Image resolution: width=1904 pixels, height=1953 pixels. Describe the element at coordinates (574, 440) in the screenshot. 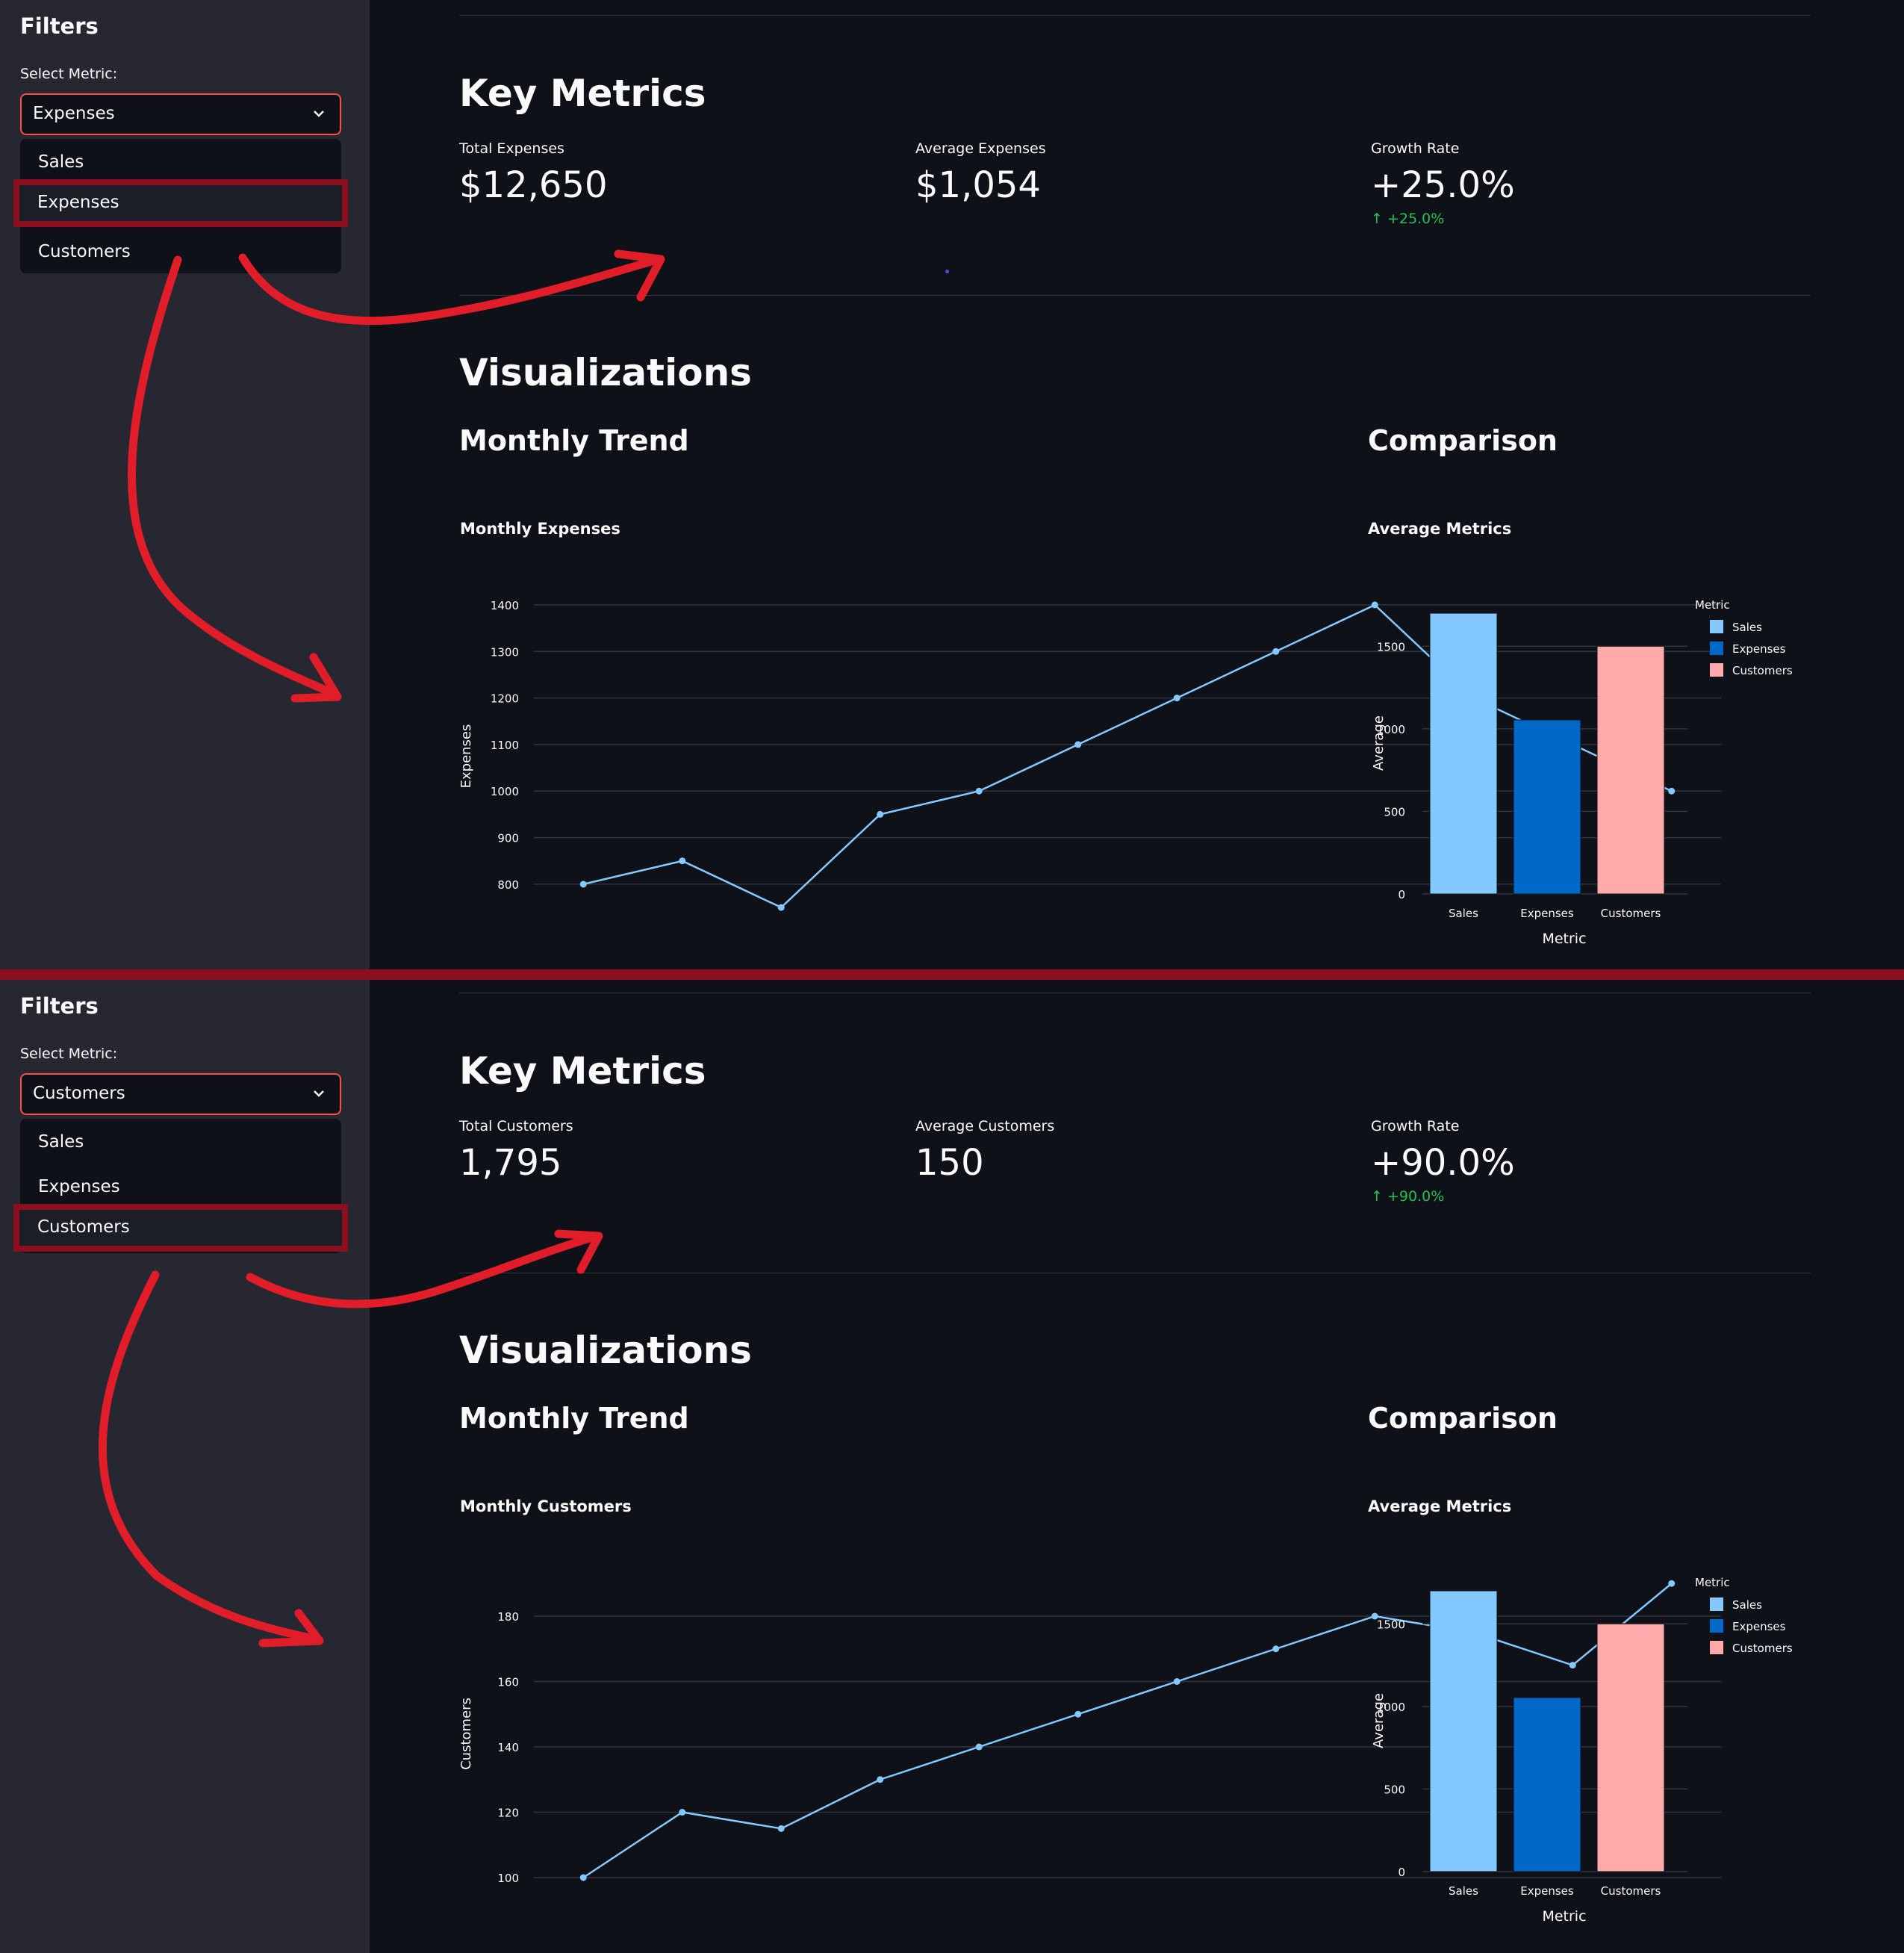

I see `monthly-trend-heading: Monthly Trend` at that location.